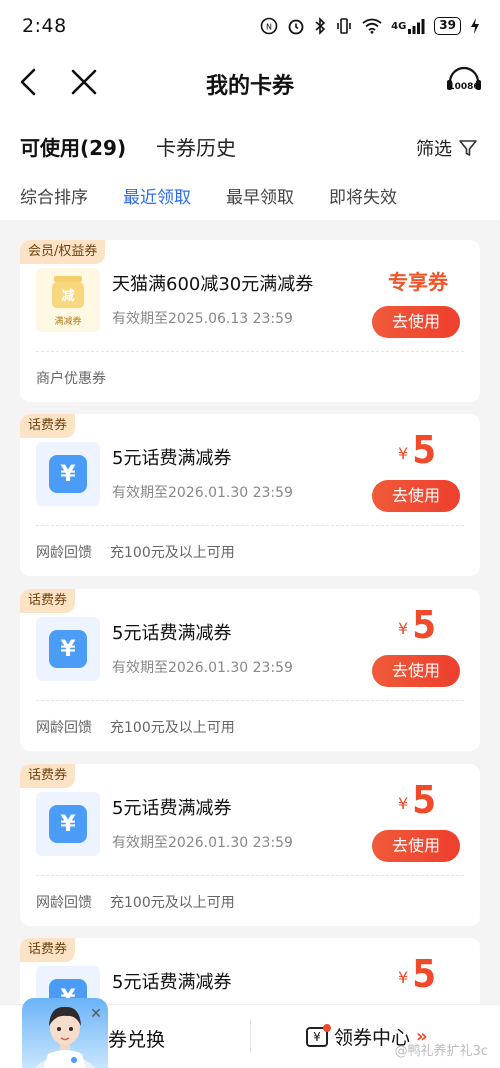 This screenshot has width=500, height=1068. I want to click on page-title: 我的卡券, so click(249, 86).